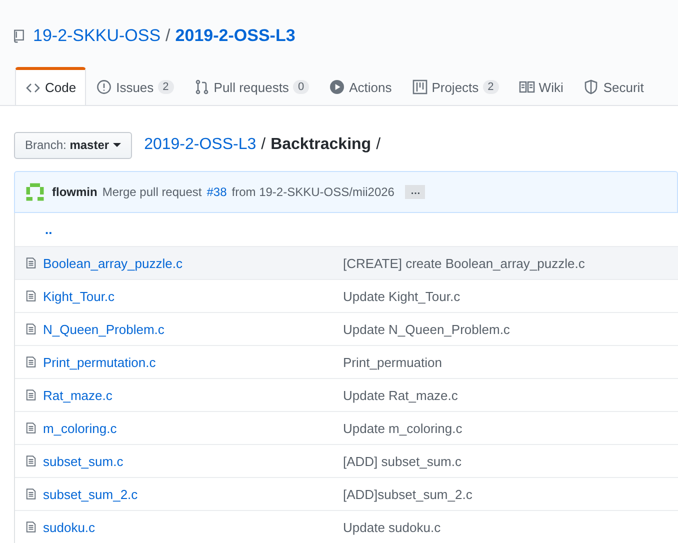  What do you see at coordinates (103, 329) in the screenshot?
I see `file-link: N_Queen_Problem.c` at bounding box center [103, 329].